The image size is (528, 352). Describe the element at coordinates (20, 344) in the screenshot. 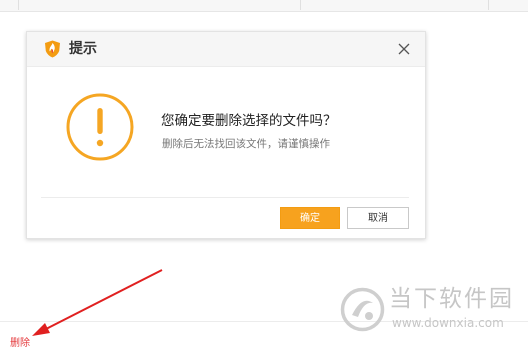

I see `delete-link: 删除` at that location.